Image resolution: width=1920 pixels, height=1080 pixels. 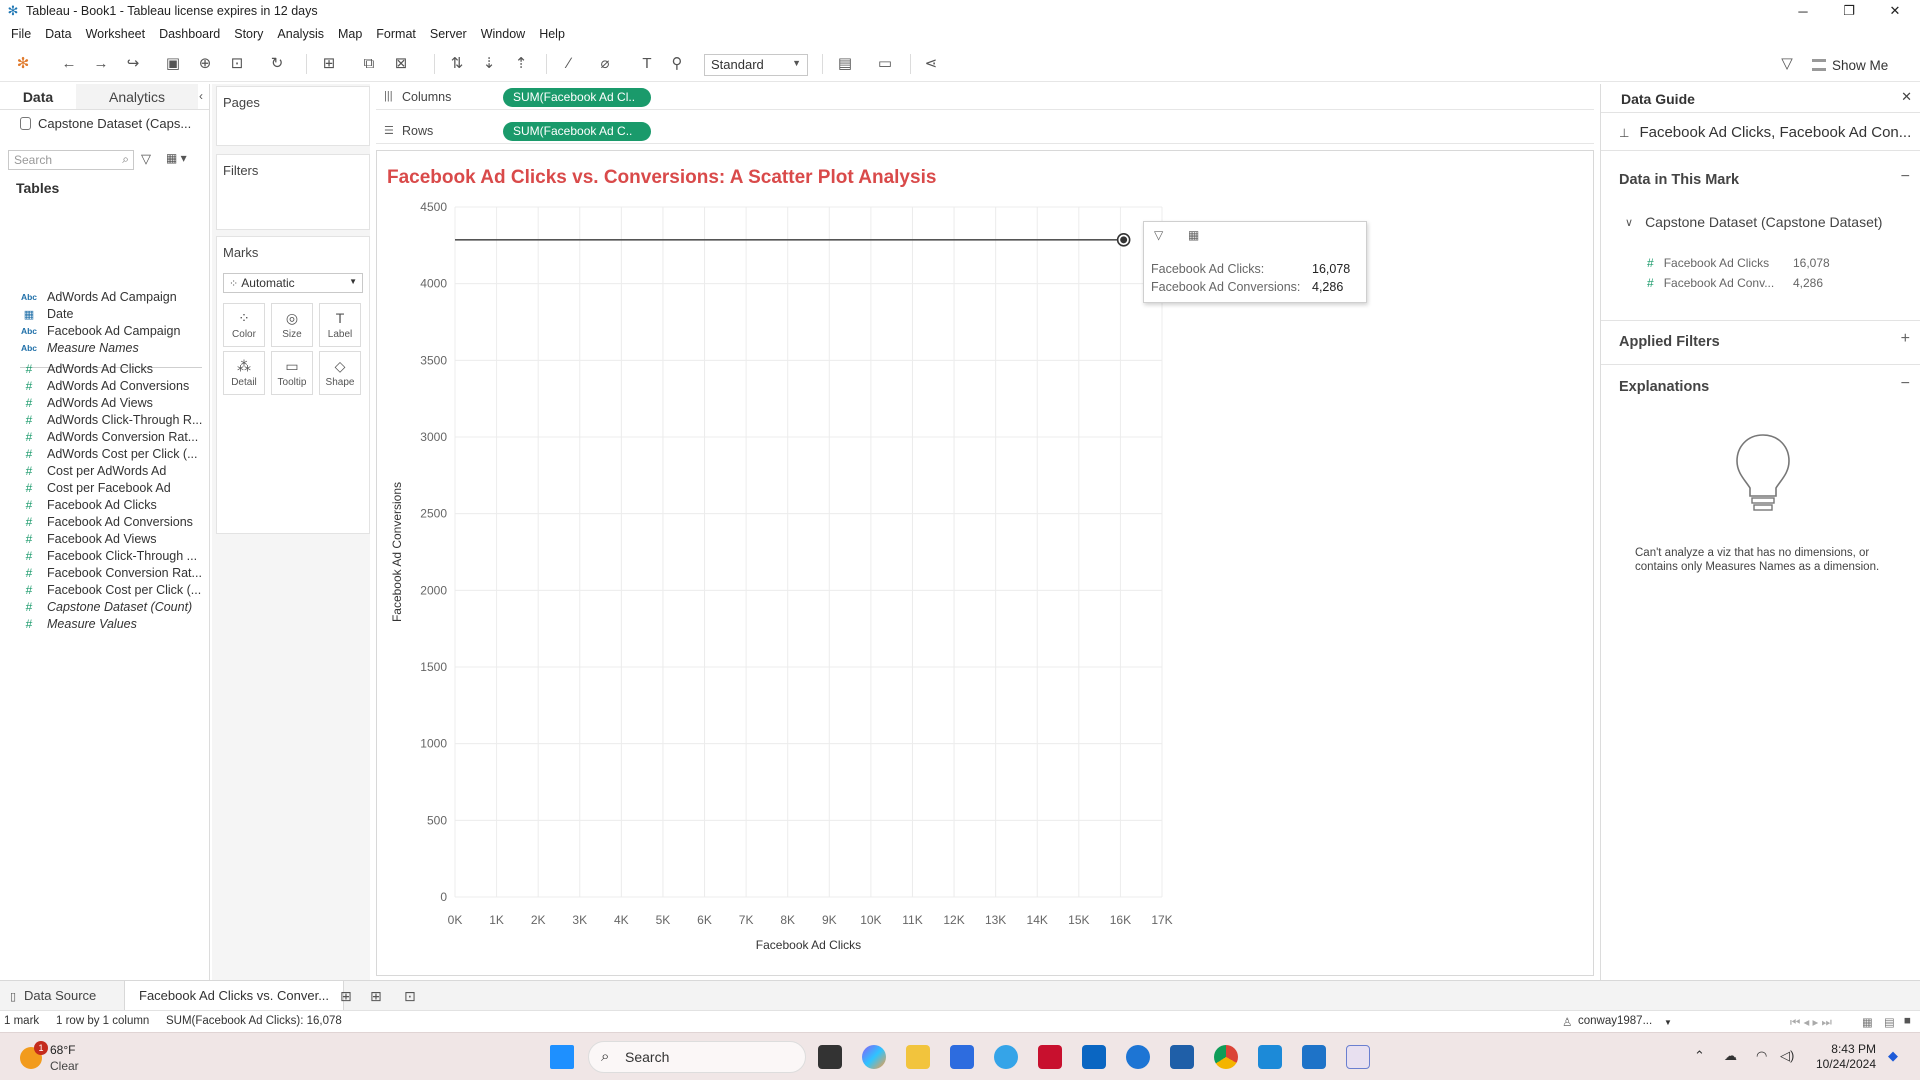 What do you see at coordinates (1669, 342) in the screenshot?
I see `applied-filters-heading: Applied Filters` at bounding box center [1669, 342].